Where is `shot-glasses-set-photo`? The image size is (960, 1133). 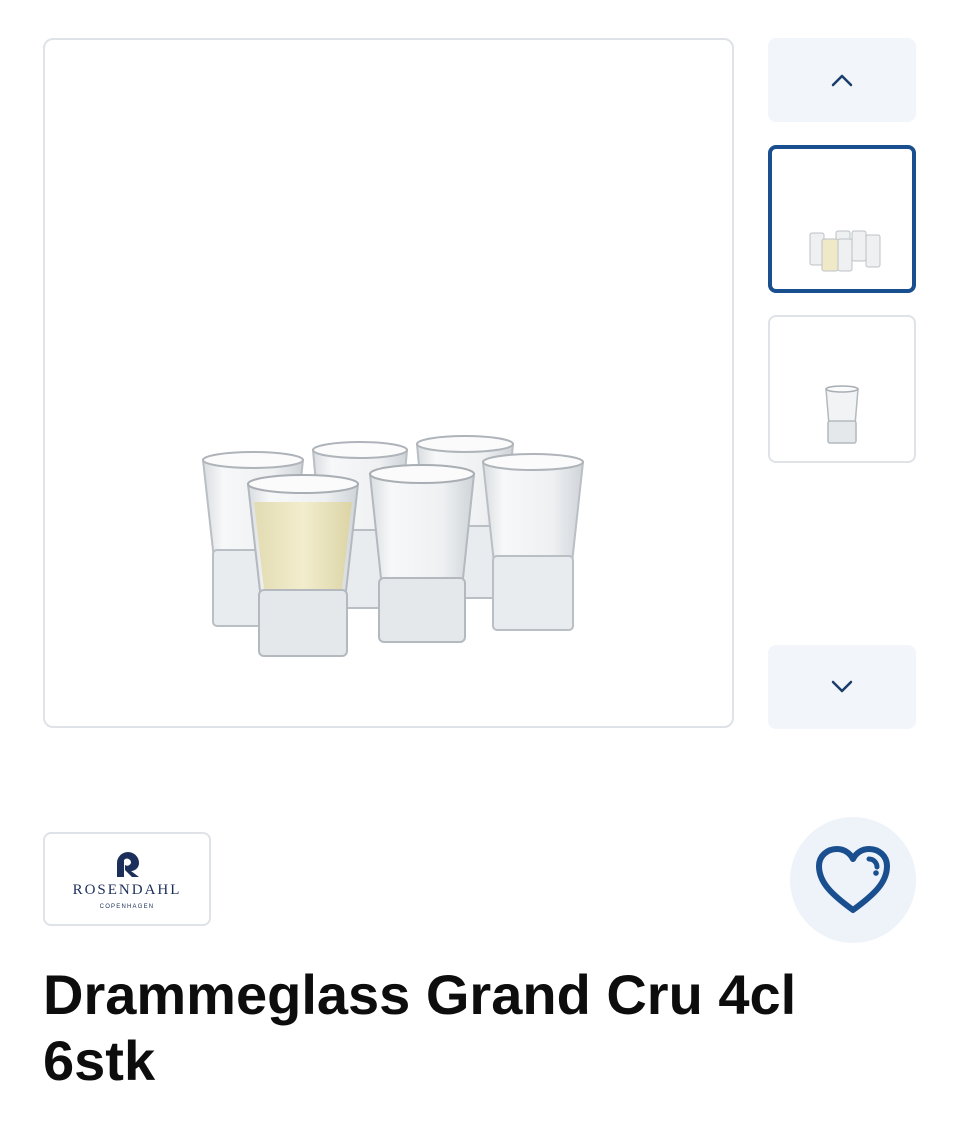
shot-glasses-set-photo is located at coordinates (393, 546).